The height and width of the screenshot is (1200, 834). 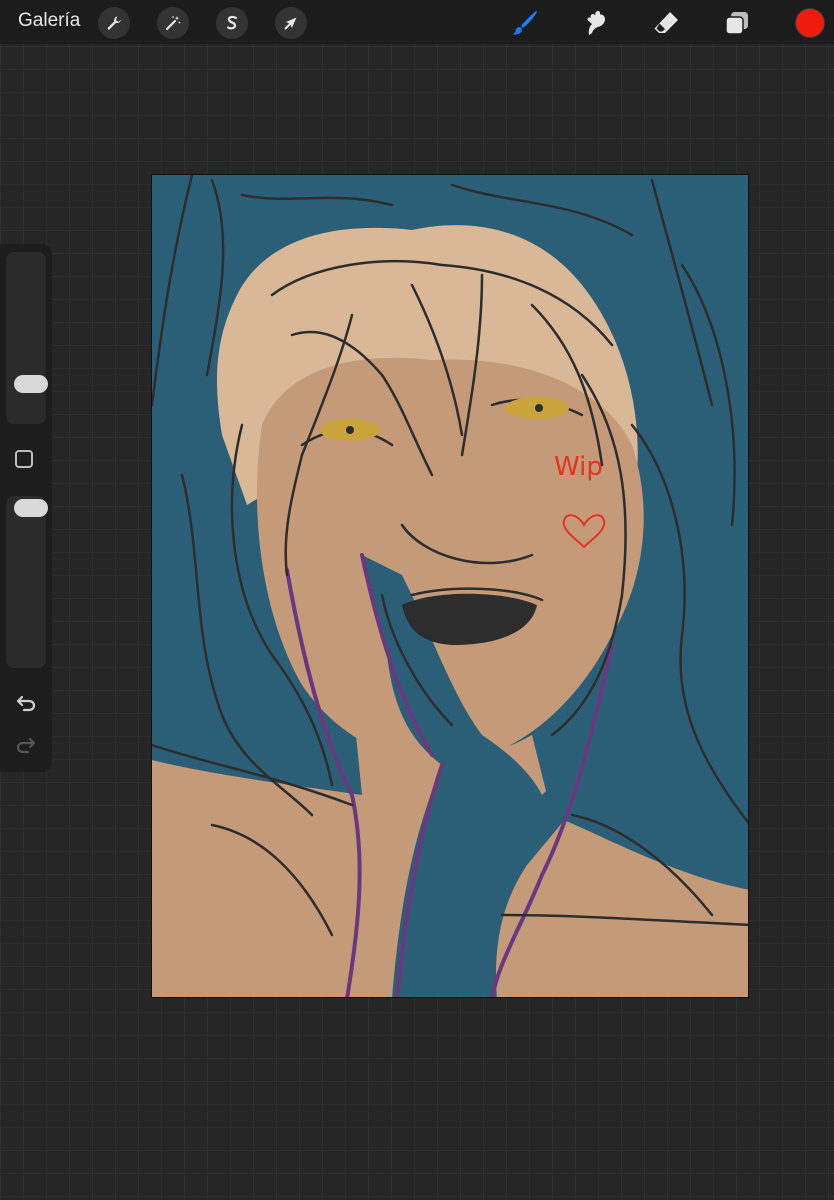 I want to click on eraser-tool-button, so click(x=666, y=23).